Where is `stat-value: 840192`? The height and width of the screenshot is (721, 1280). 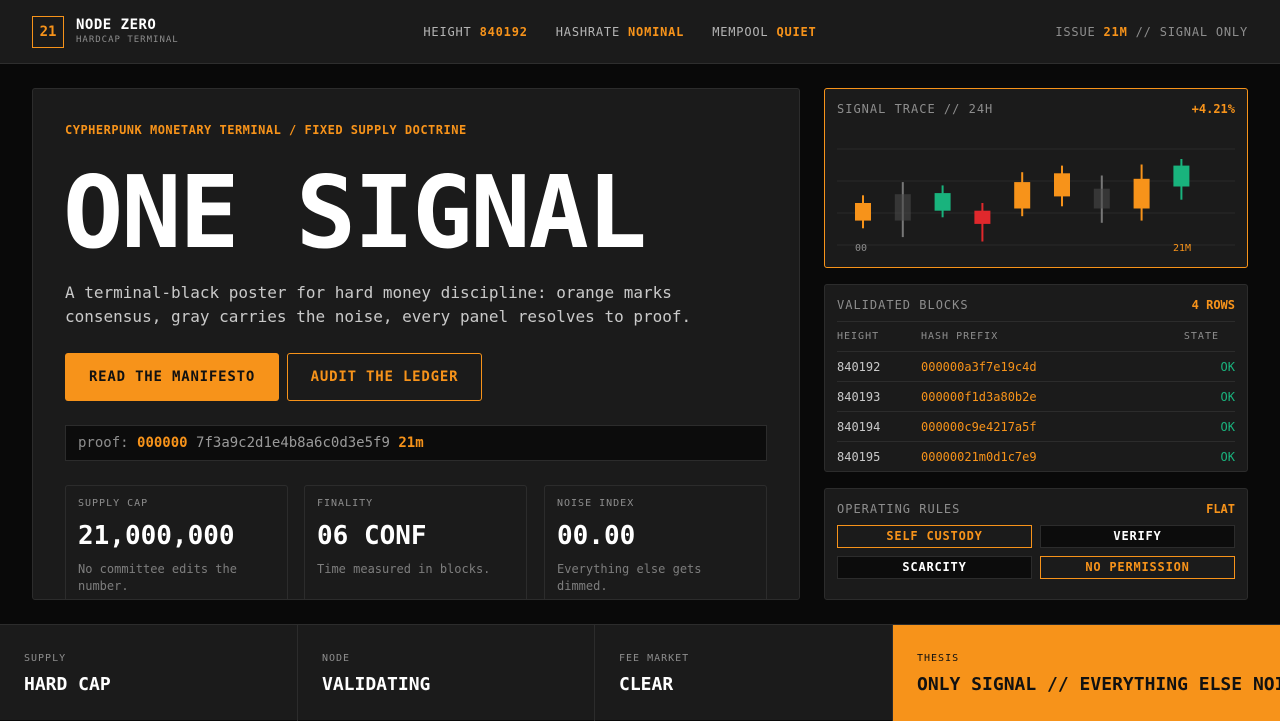
stat-value: 840192 is located at coordinates (503, 32).